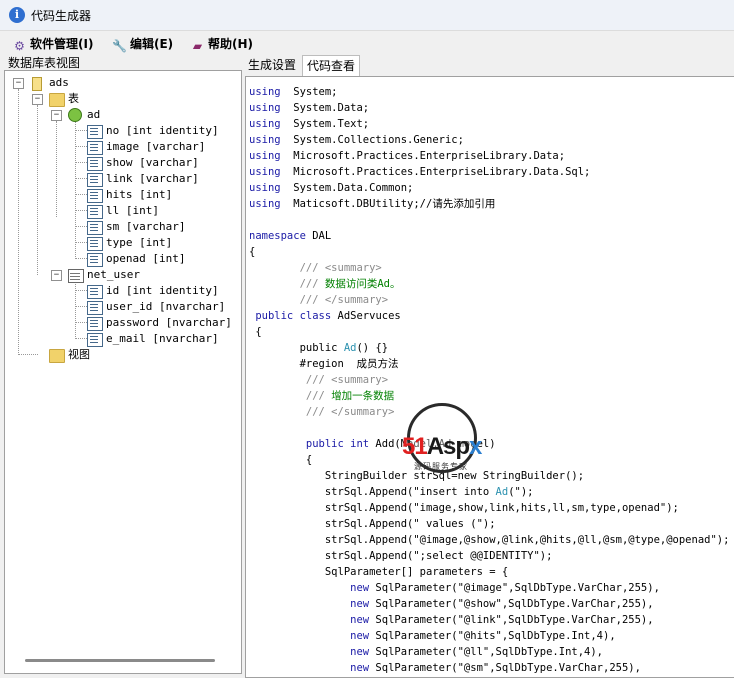  I want to click on code-token: Add(Model.Ad model), so click(432, 444).